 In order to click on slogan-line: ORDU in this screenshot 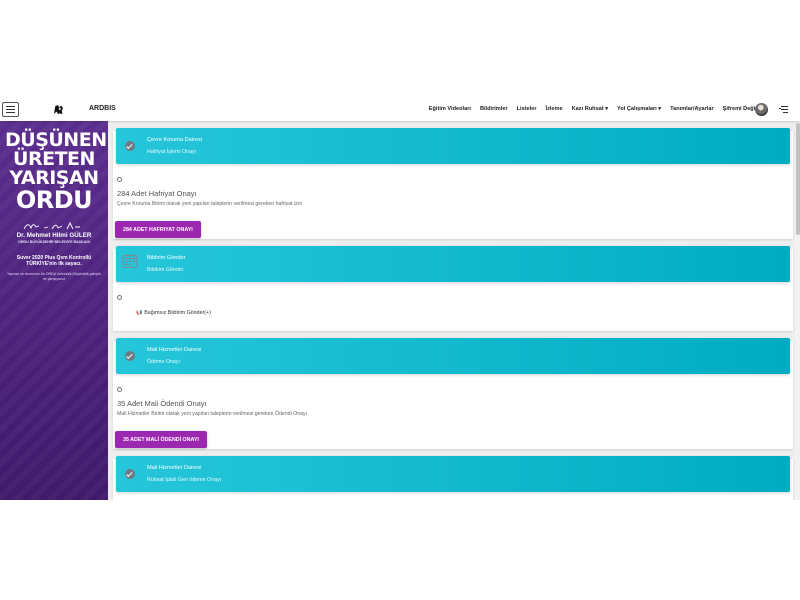, I will do `click(54, 200)`.